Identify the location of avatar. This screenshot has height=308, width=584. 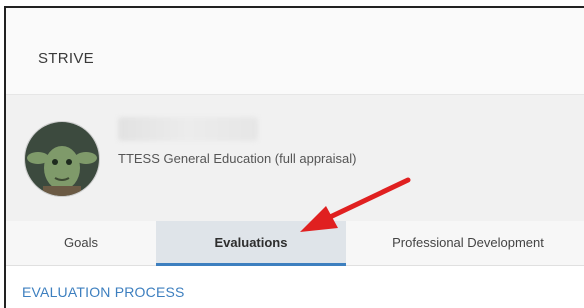
(62, 159).